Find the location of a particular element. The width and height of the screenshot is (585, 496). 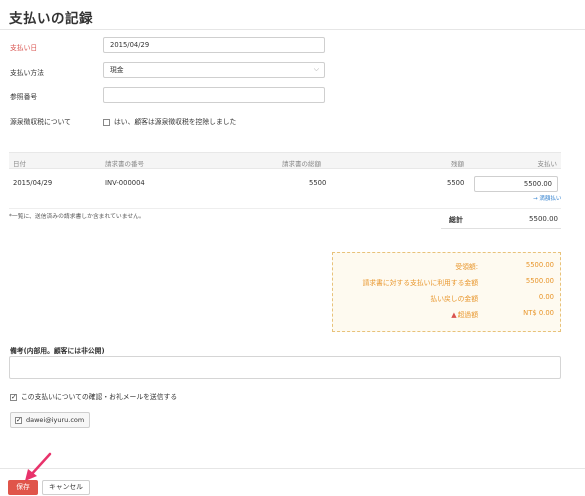

summary-excess-label: 超過額 is located at coordinates (467, 315).